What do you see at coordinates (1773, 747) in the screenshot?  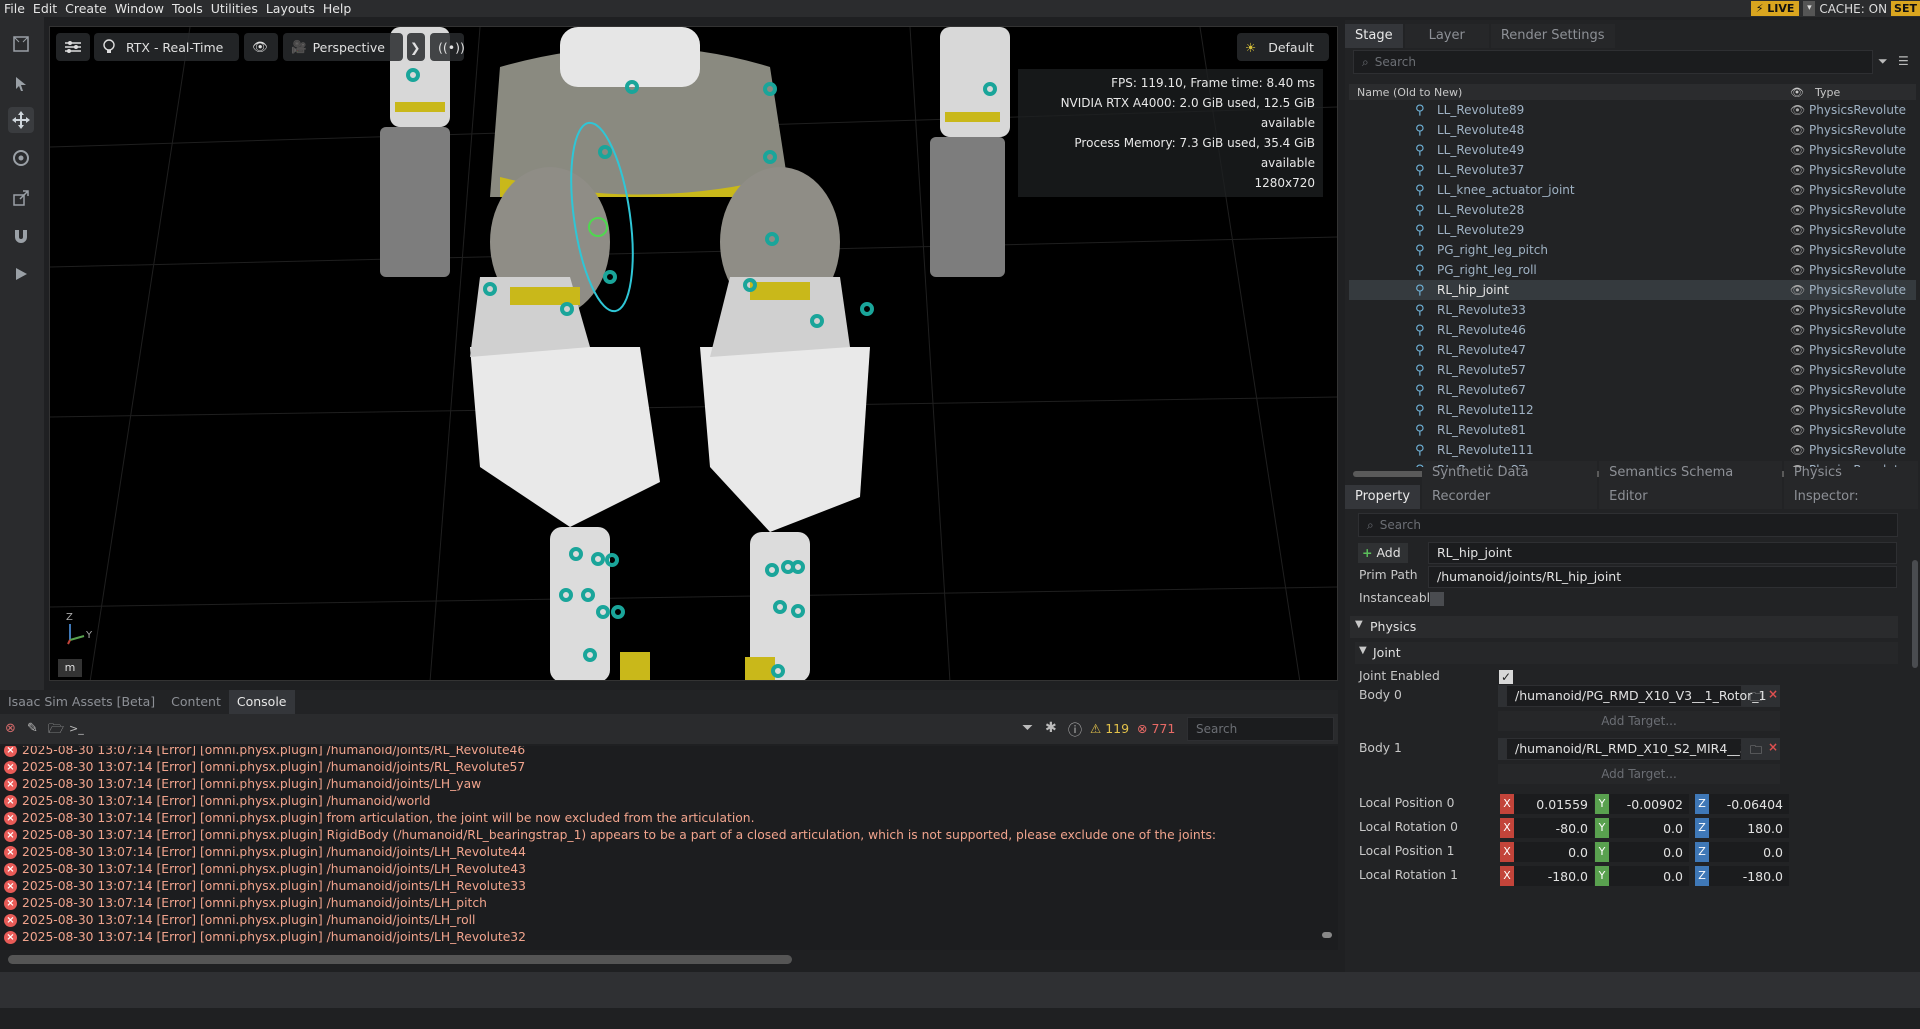 I see `body1-remove-icon: ×` at bounding box center [1773, 747].